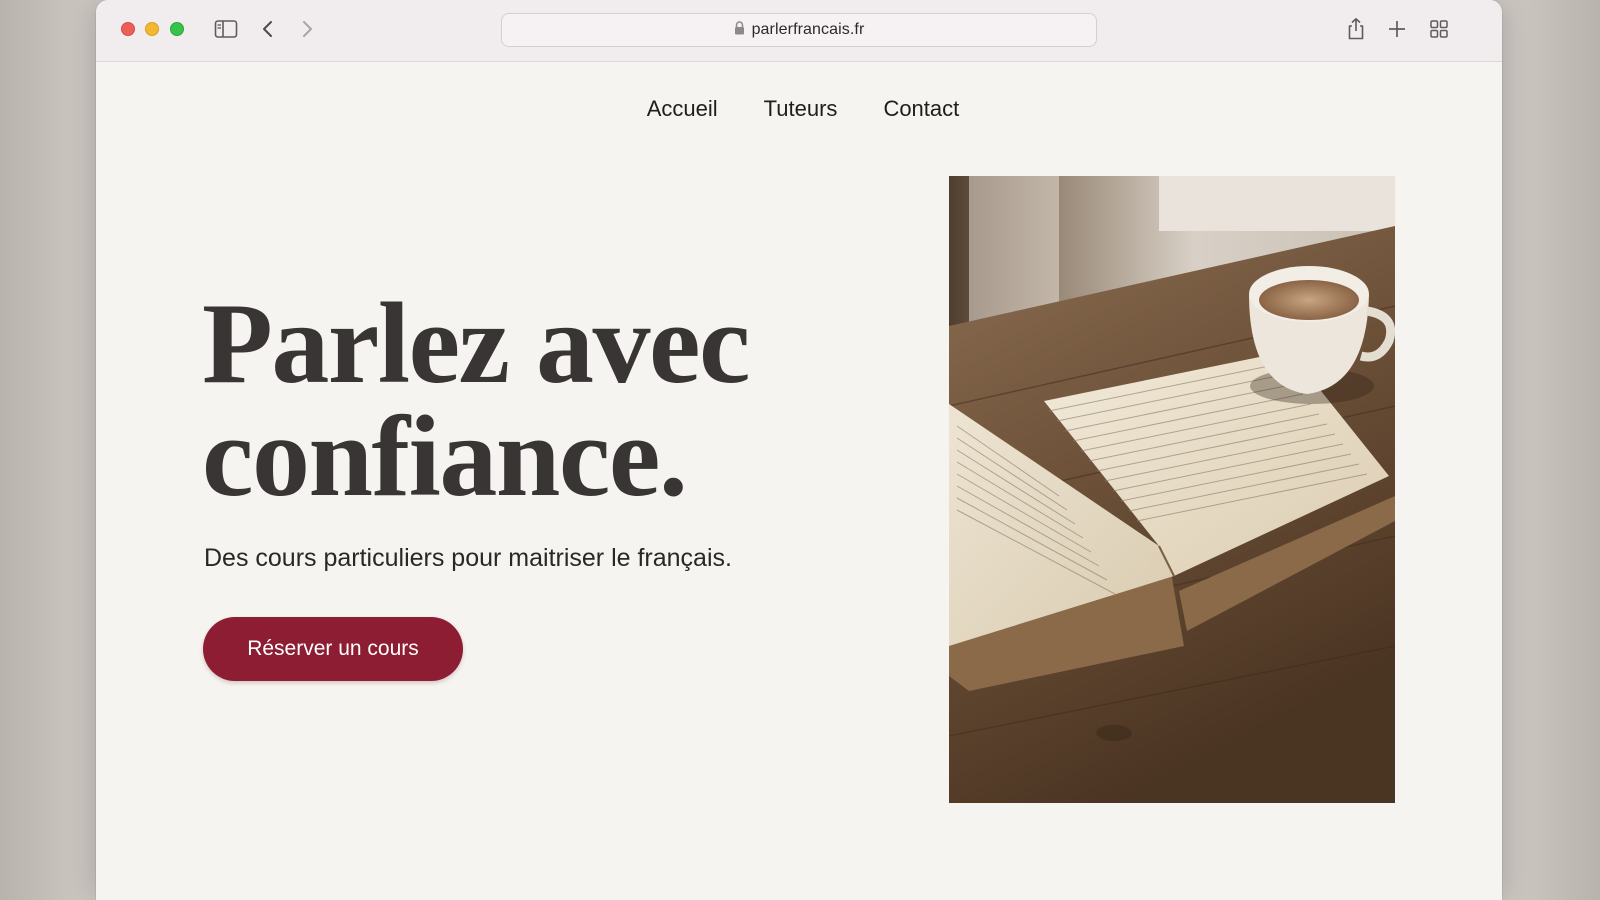 This screenshot has width=1600, height=900. What do you see at coordinates (682, 109) in the screenshot?
I see `nav-link-accueil: Accueil` at bounding box center [682, 109].